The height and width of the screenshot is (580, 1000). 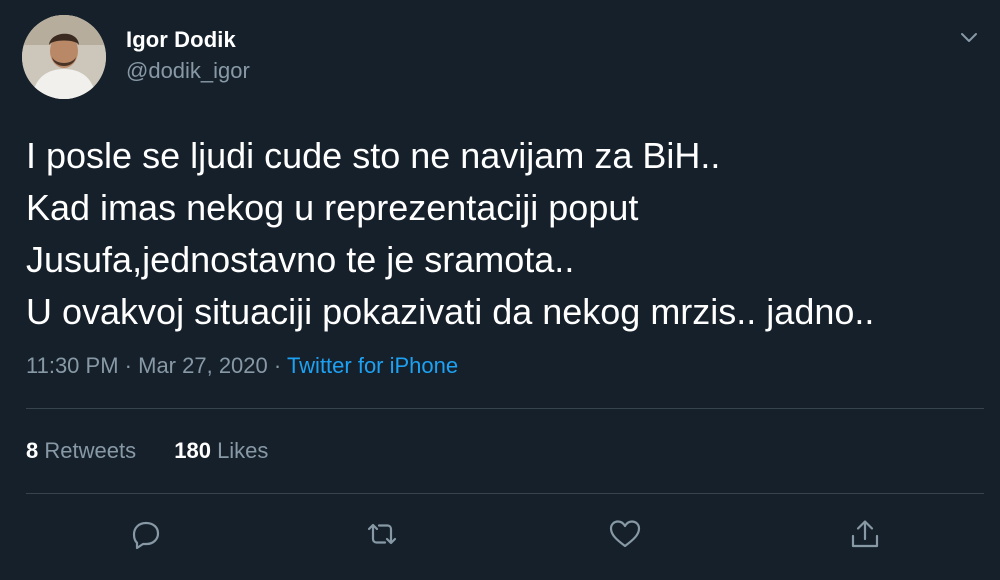 I want to click on retweet-icon, so click(x=382, y=534).